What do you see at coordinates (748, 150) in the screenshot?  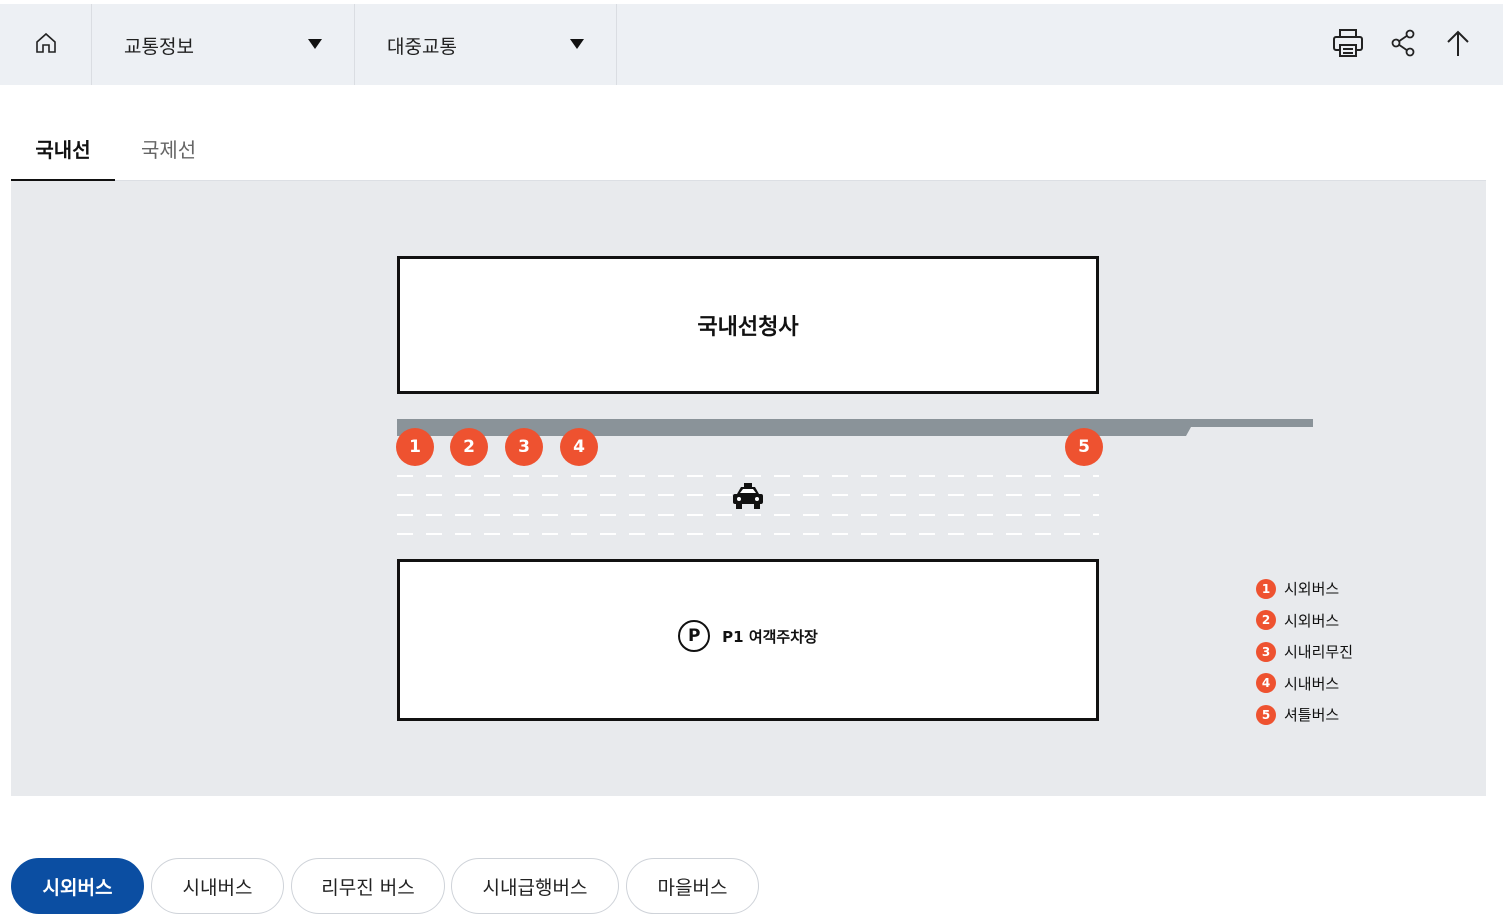 I see `terminal-tabs: 국내선 국제선` at bounding box center [748, 150].